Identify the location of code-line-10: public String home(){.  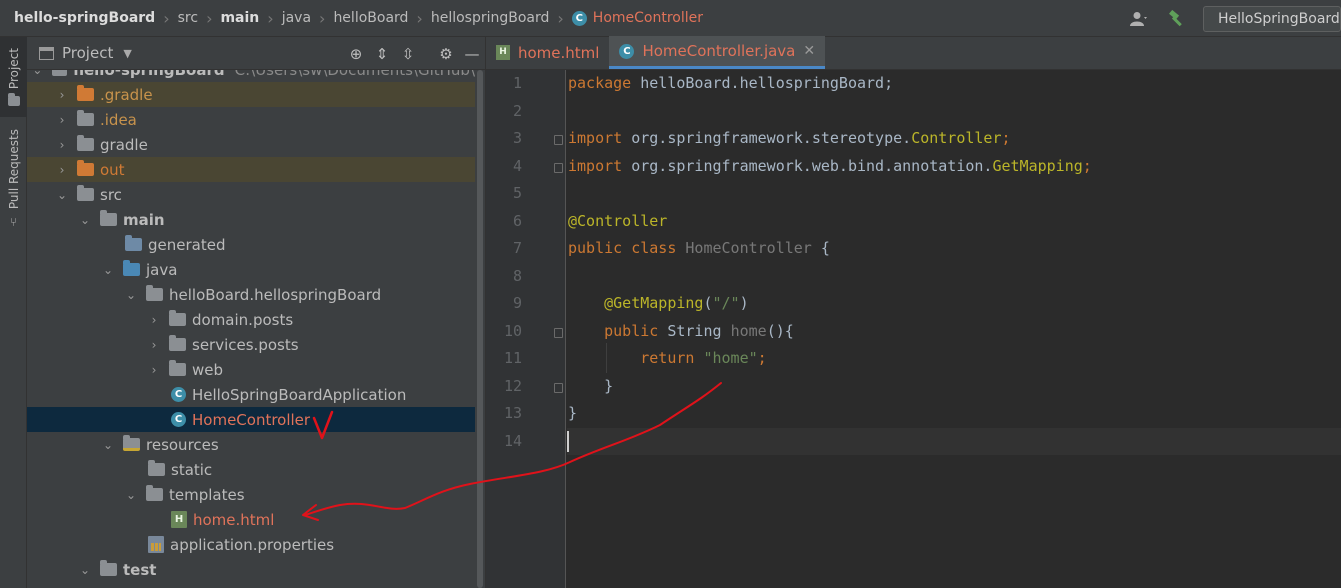
(681, 332).